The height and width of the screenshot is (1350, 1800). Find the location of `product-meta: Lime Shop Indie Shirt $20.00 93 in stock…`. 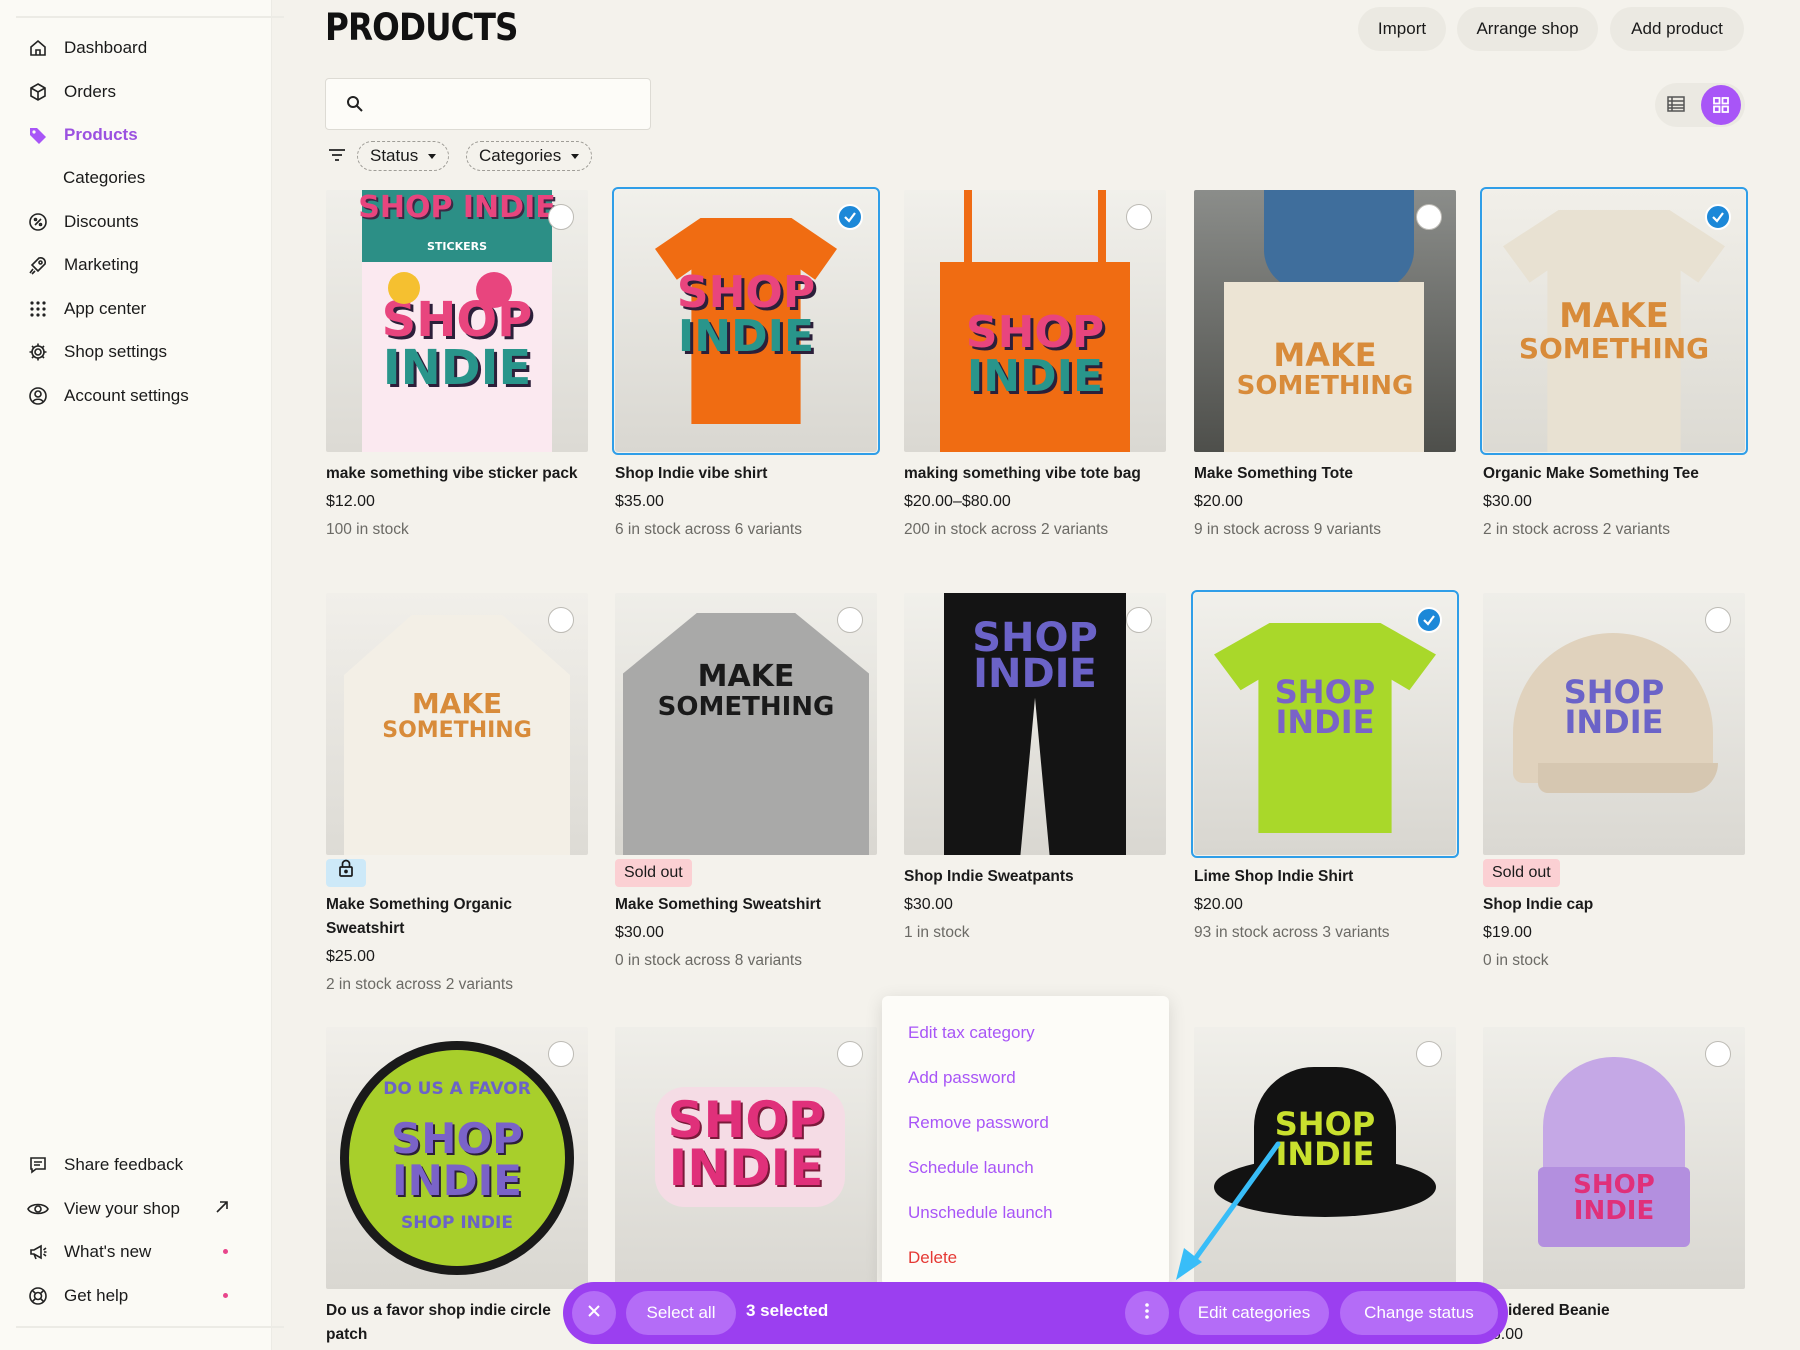

product-meta: Lime Shop Indie Shirt $20.00 93 in stock… is located at coordinates (1325, 905).